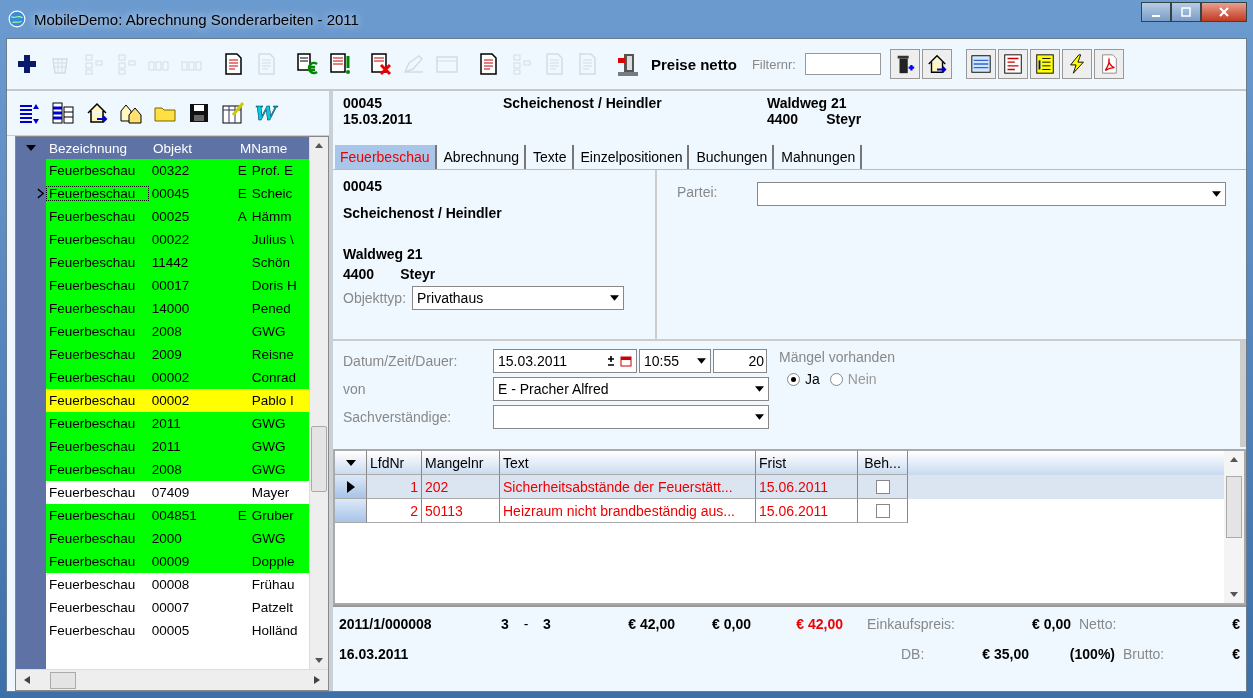 The width and height of the screenshot is (1253, 698). What do you see at coordinates (1224, 12) in the screenshot?
I see `close-button` at bounding box center [1224, 12].